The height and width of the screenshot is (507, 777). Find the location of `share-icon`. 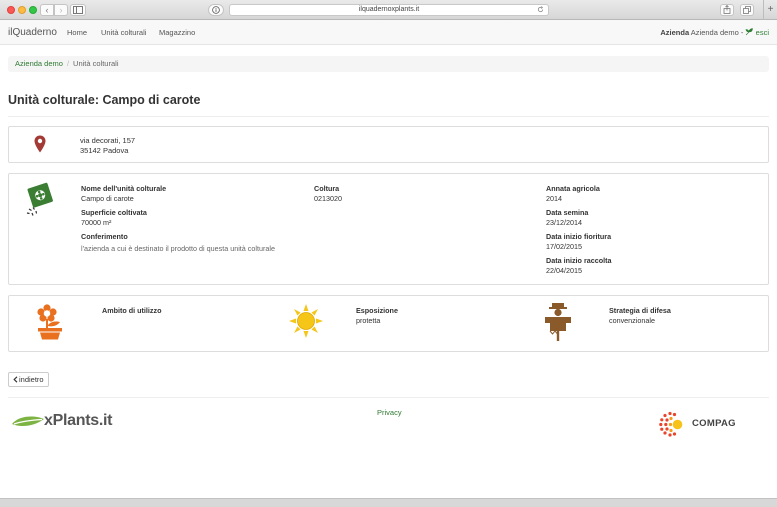

share-icon is located at coordinates (727, 9).